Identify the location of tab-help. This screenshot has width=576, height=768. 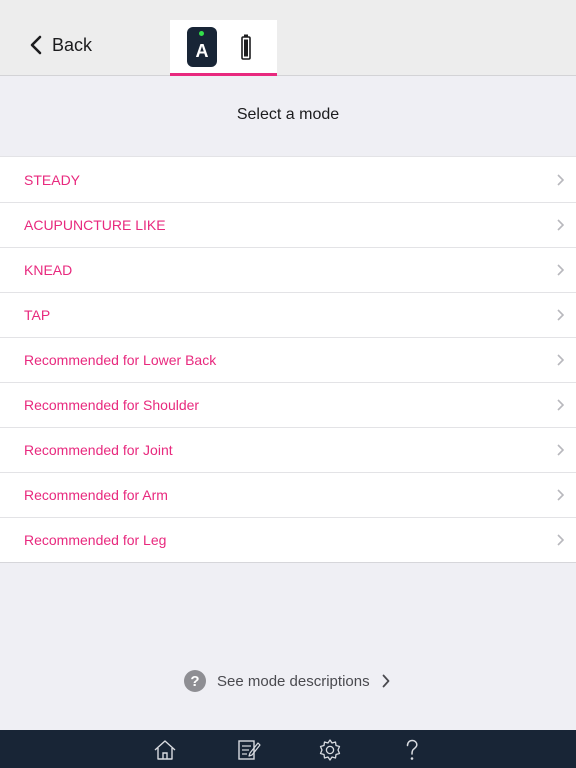
(412, 750).